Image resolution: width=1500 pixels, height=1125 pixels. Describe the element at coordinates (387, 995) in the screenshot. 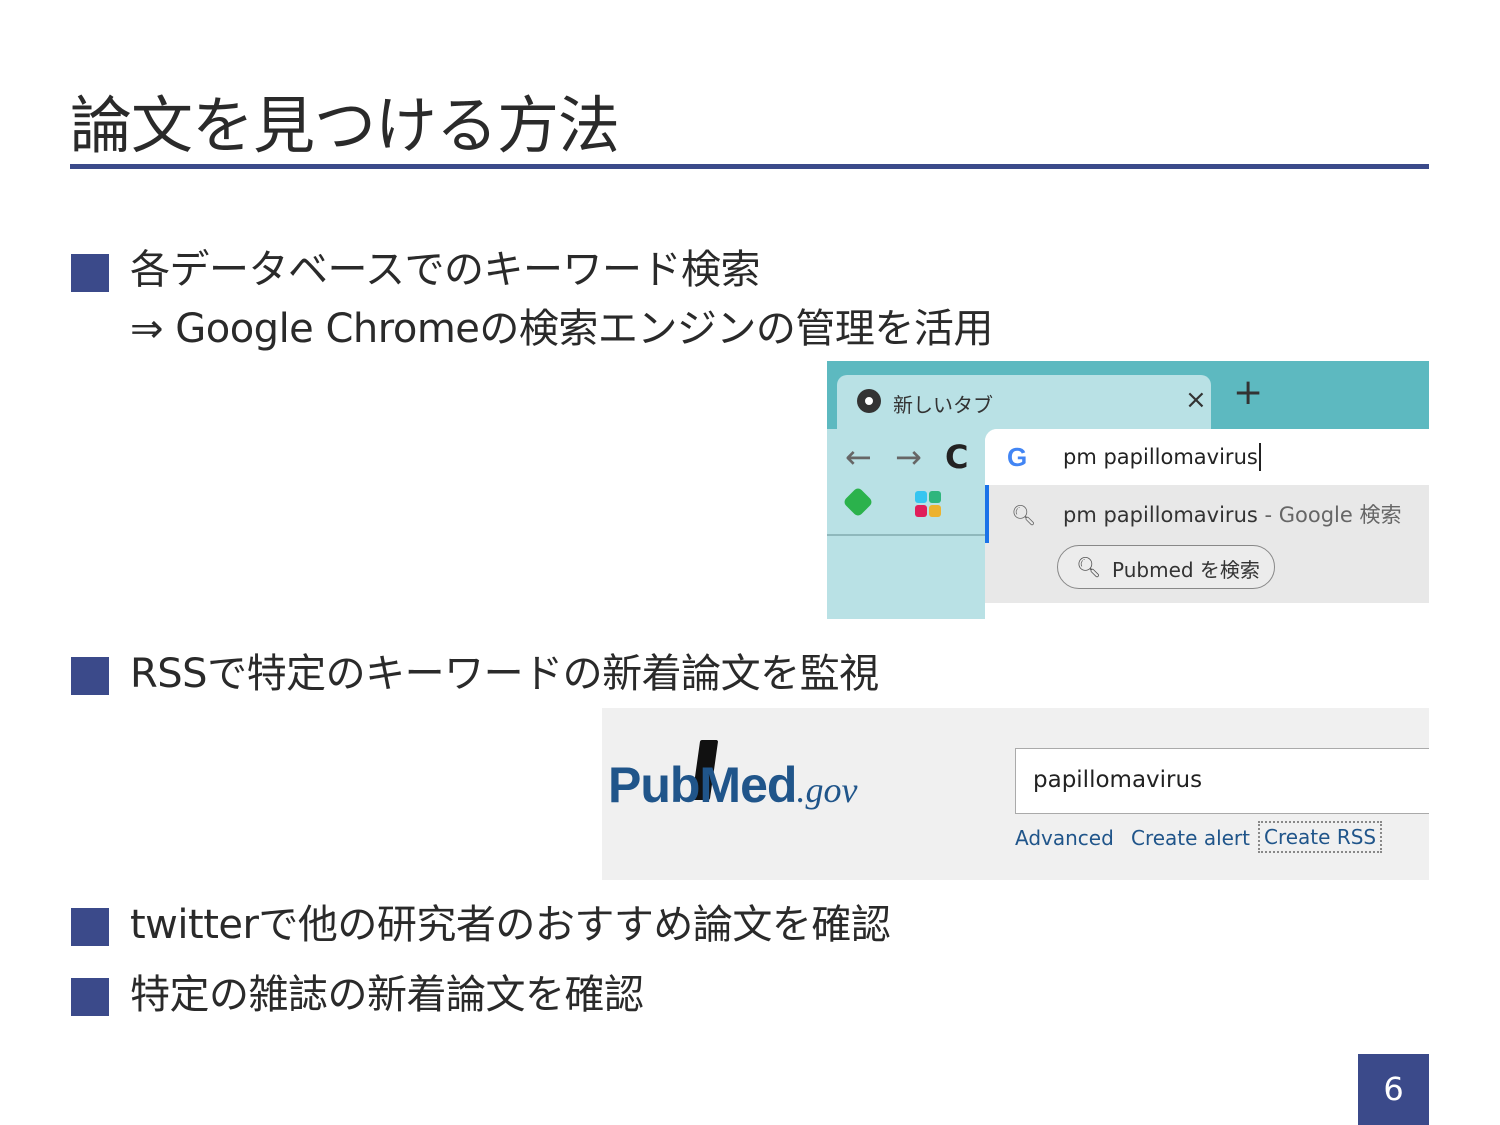

I see `bullet-text: 特定の雑誌の新着論文を確認` at that location.